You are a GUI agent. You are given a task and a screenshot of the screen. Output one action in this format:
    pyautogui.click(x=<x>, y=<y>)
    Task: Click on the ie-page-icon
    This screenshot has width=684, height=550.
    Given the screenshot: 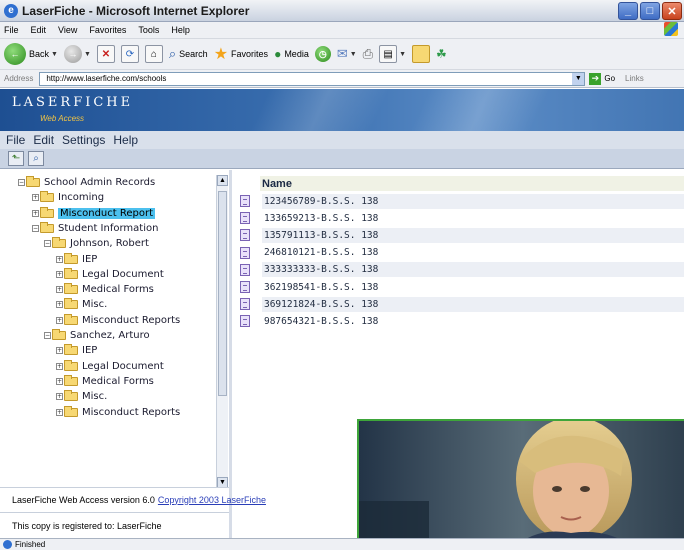 What is the action you would take?
    pyautogui.click(x=7, y=544)
    